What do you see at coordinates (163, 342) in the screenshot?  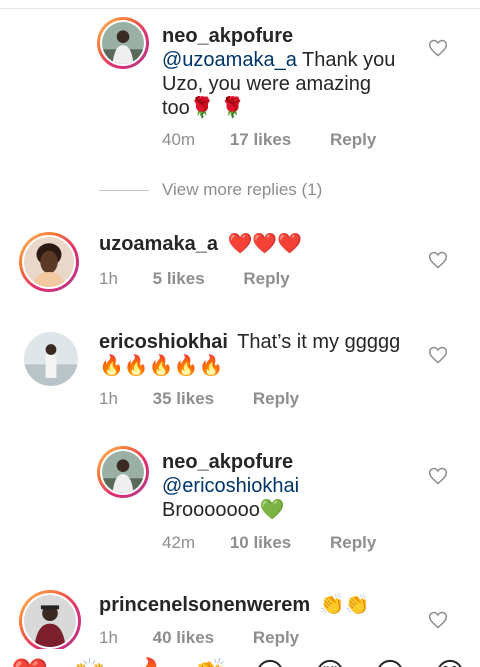 I see `comment-username: ericoshiokhai` at bounding box center [163, 342].